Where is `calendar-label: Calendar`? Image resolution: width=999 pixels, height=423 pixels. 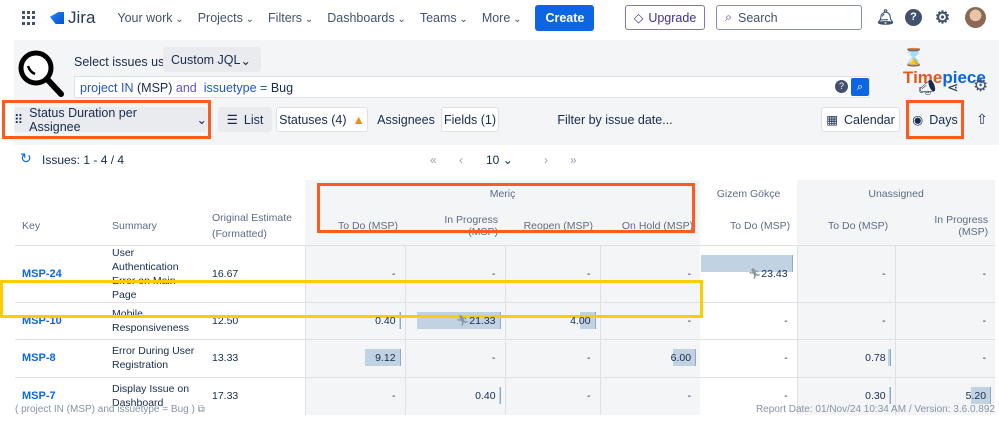 calendar-label: Calendar is located at coordinates (869, 119).